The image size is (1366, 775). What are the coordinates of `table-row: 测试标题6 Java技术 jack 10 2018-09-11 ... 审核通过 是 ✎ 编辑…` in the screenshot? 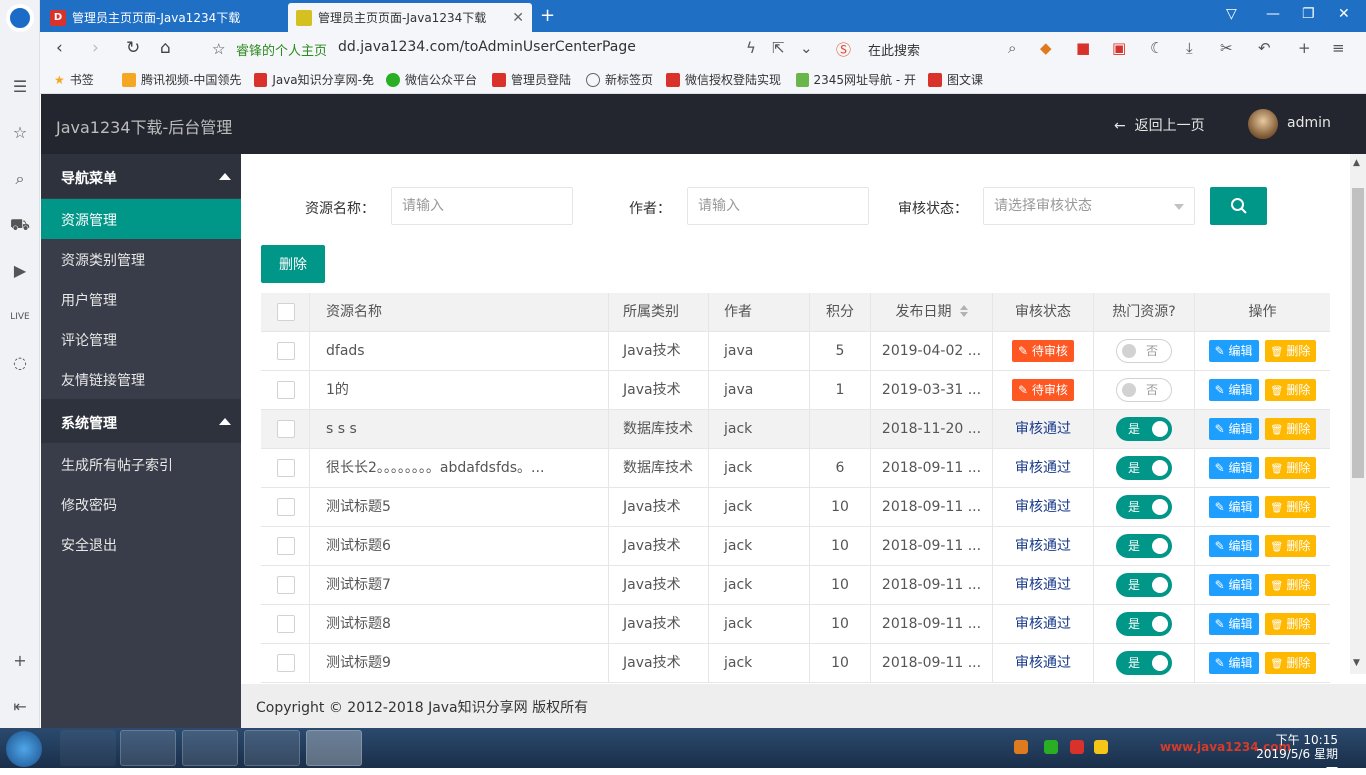 It's located at (795, 546).